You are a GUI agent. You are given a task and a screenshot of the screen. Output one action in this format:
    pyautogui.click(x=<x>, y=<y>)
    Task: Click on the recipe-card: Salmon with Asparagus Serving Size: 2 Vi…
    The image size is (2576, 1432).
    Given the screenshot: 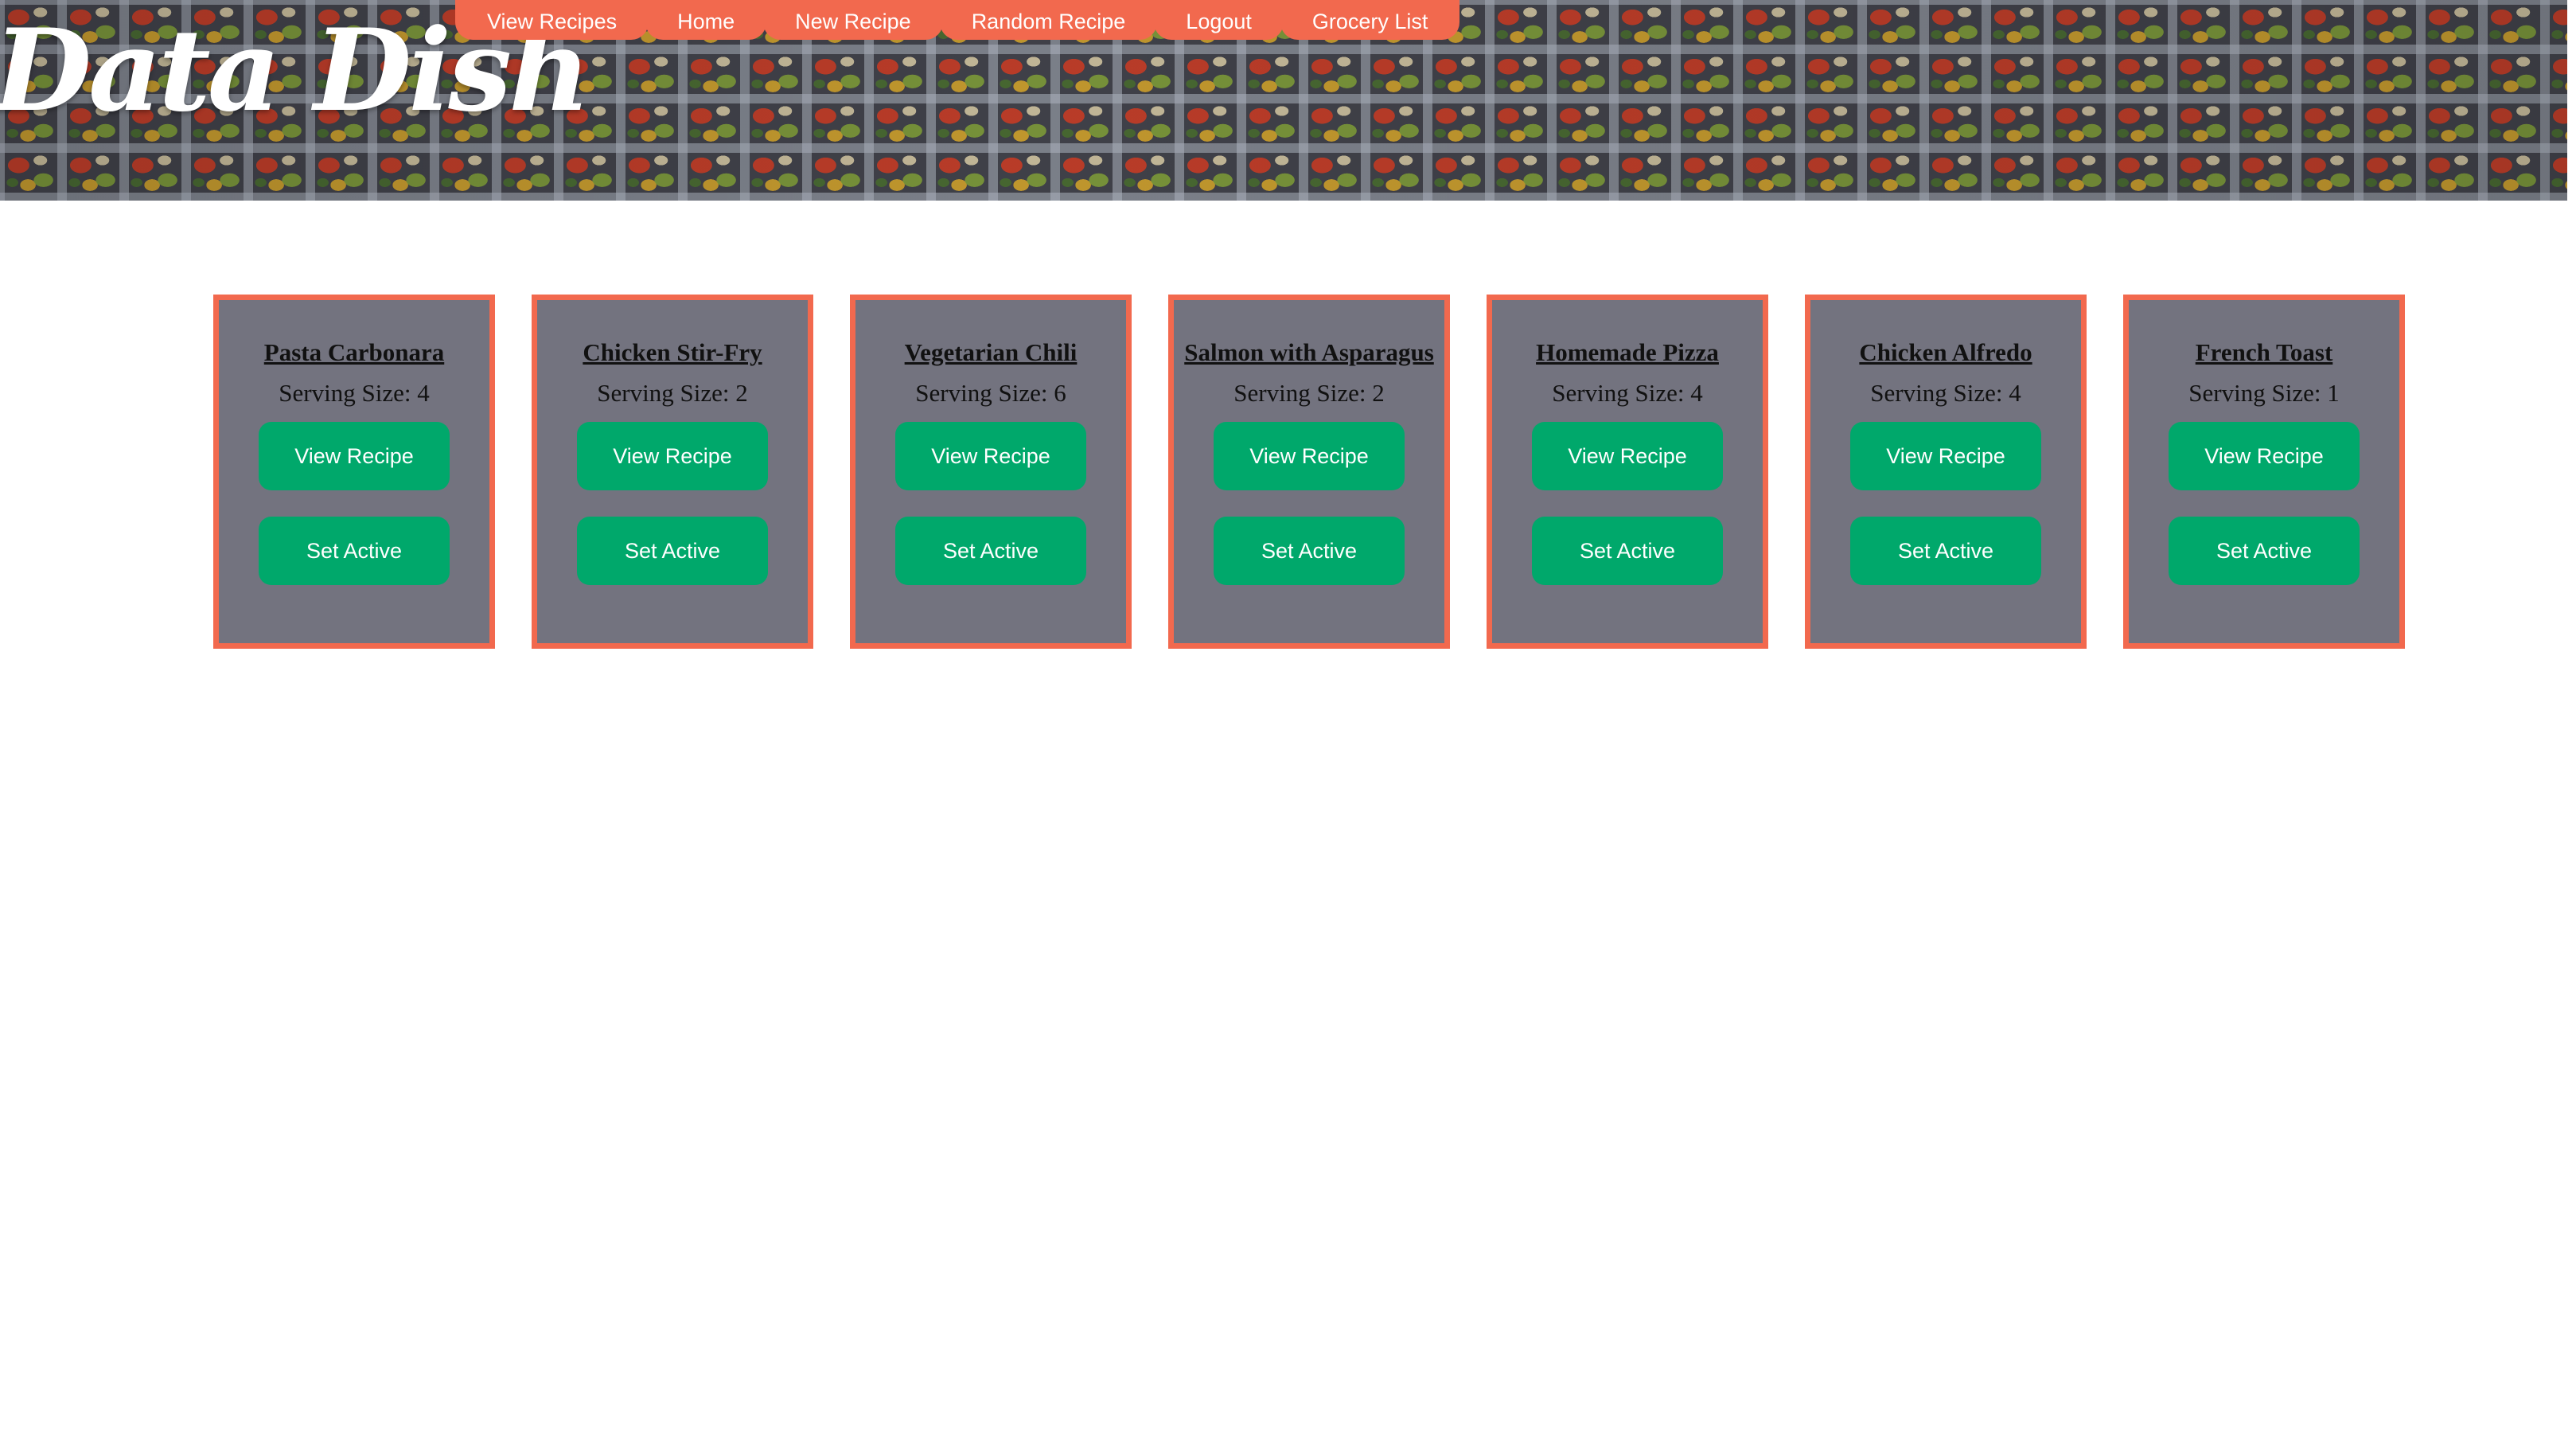 What is the action you would take?
    pyautogui.click(x=1309, y=472)
    